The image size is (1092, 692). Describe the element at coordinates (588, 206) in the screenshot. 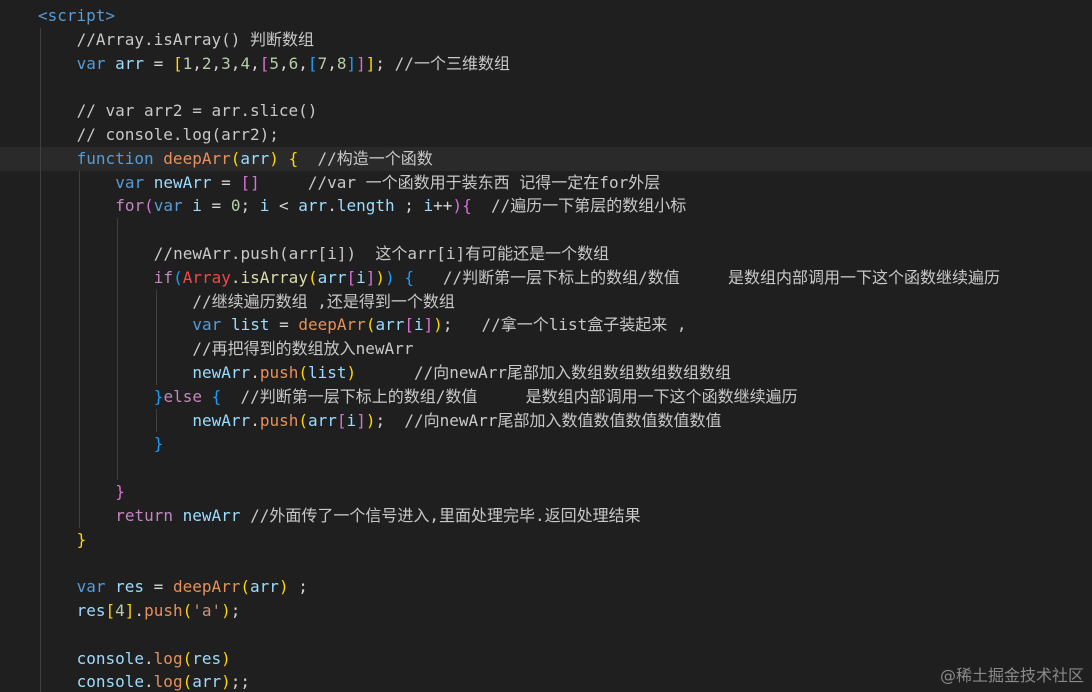

I see `code-token: //遍历一下第层的数组小标` at that location.